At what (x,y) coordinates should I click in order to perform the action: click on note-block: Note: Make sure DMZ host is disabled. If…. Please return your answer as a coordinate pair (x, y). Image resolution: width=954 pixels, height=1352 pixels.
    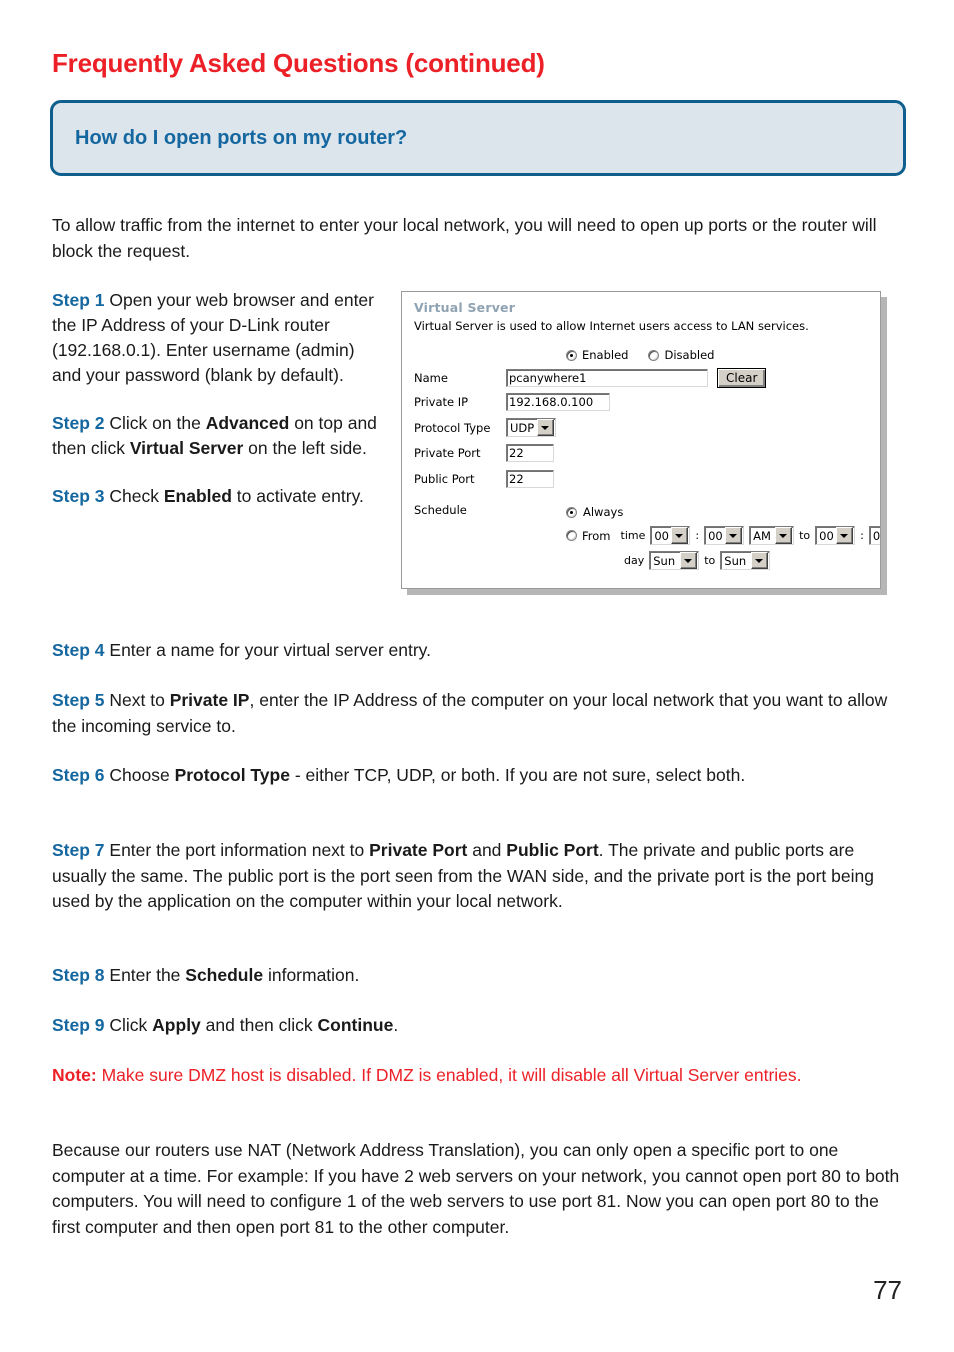
    Looking at the image, I should click on (478, 1076).